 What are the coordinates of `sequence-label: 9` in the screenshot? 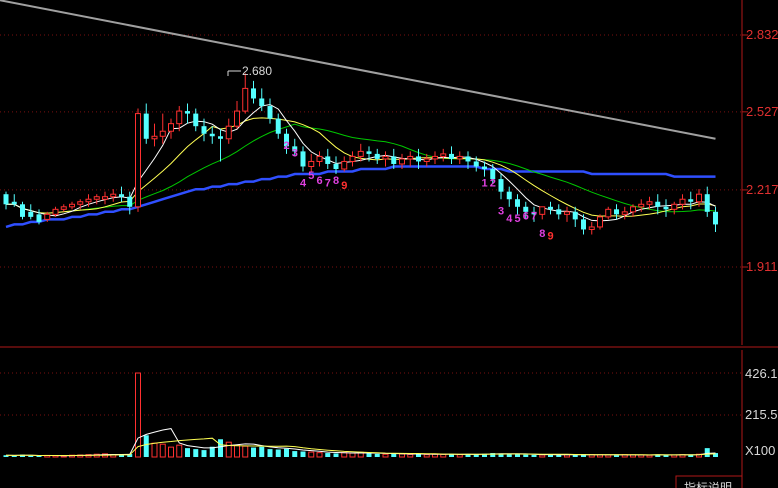 It's located at (344, 186).